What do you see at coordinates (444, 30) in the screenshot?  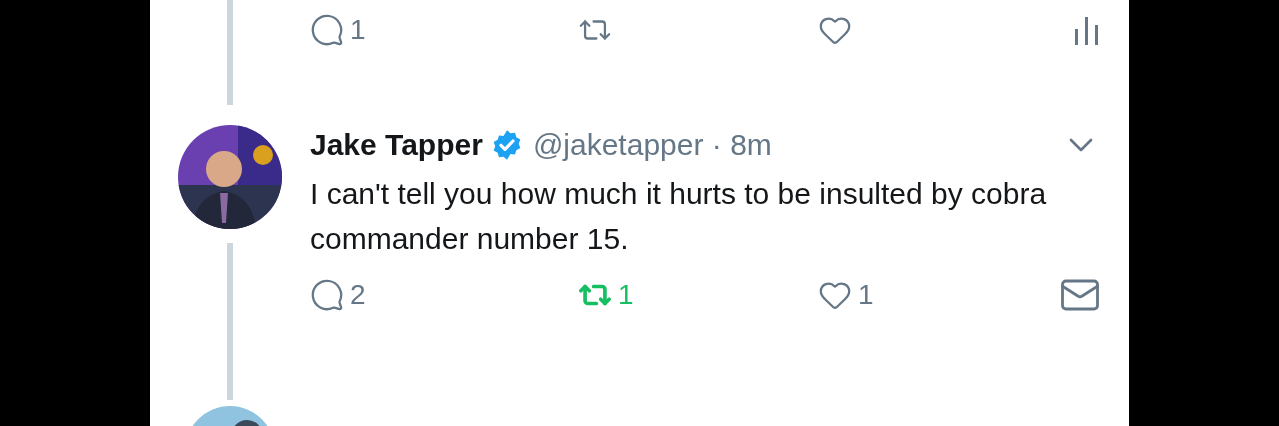 I see `reply-button: 1` at bounding box center [444, 30].